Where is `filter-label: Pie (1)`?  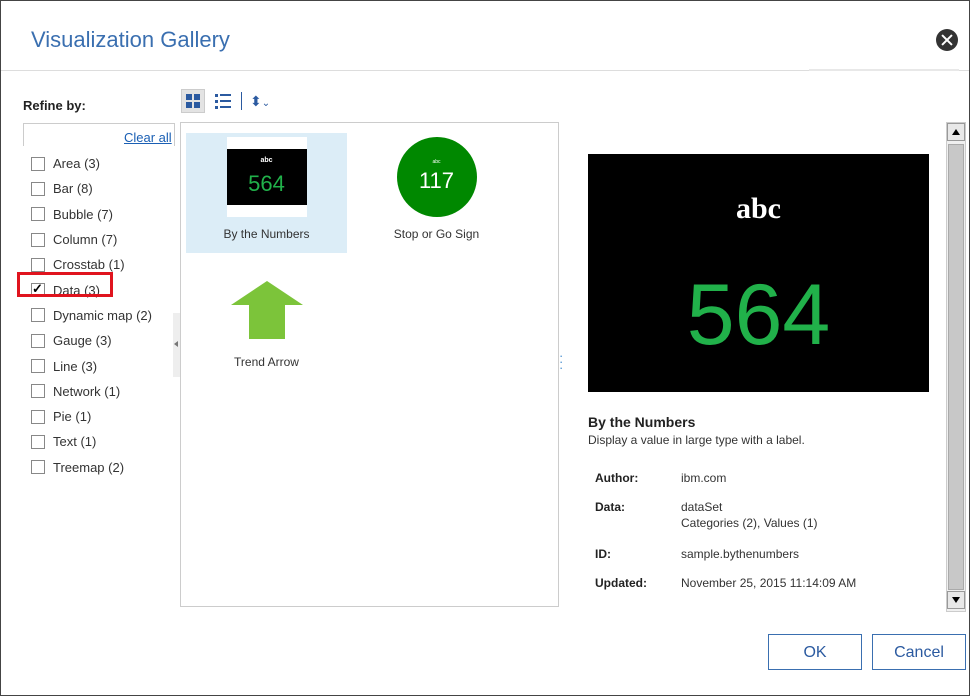 filter-label: Pie (1) is located at coordinates (72, 417).